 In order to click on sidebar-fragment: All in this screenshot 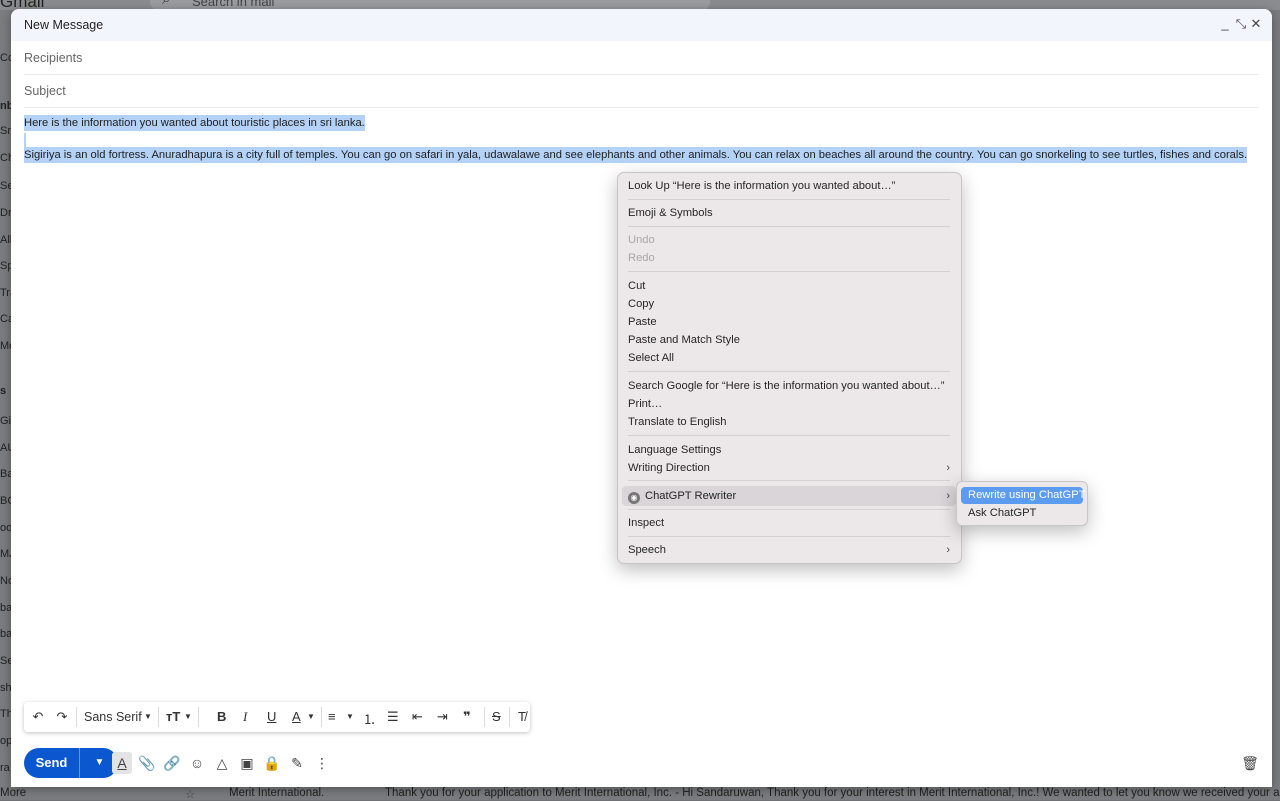, I will do `click(5, 240)`.